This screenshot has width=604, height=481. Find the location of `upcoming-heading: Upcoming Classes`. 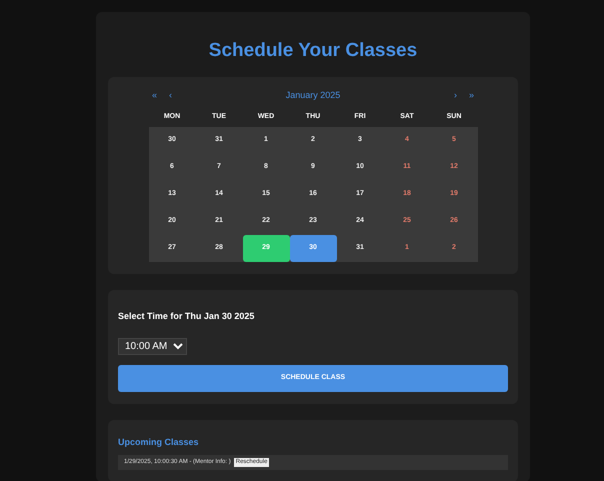

upcoming-heading: Upcoming Classes is located at coordinates (159, 442).